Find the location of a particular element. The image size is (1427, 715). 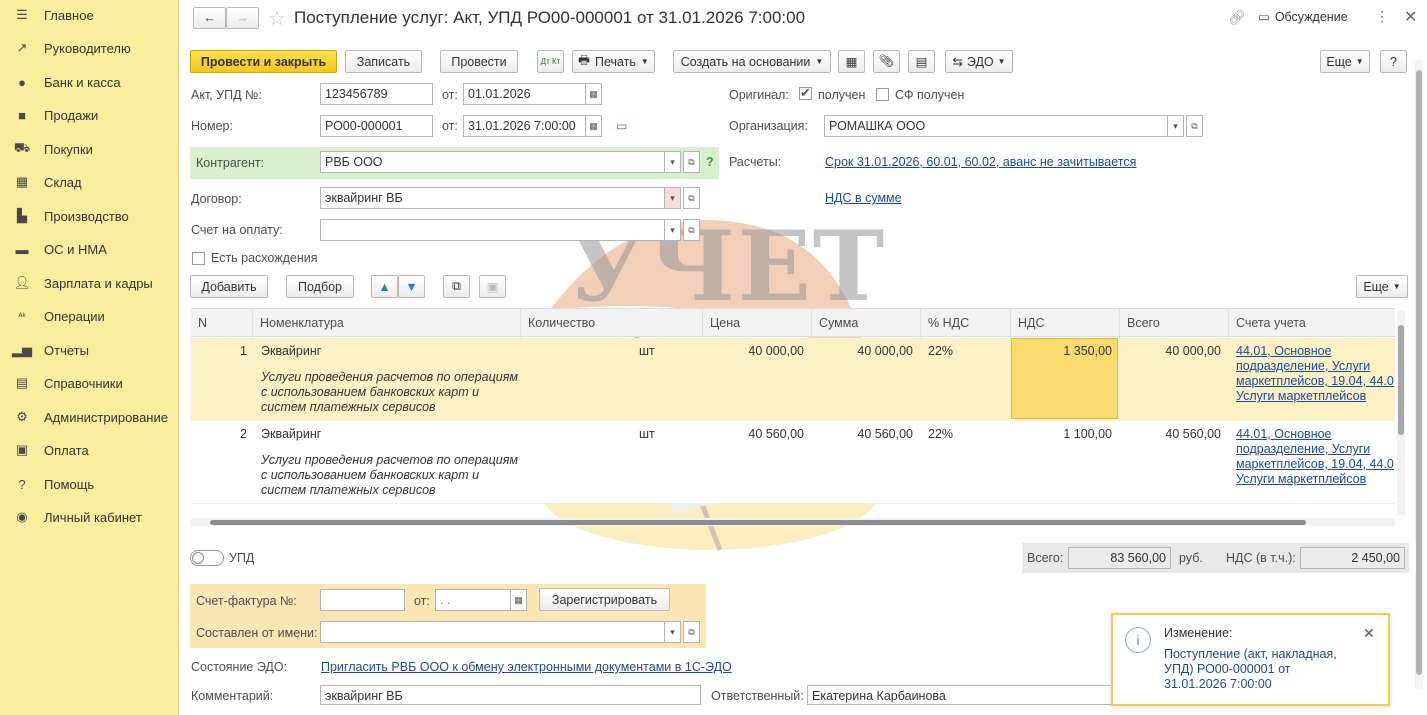

sidebar-item-admin: ⚙ Администрирование is located at coordinates (89, 417).